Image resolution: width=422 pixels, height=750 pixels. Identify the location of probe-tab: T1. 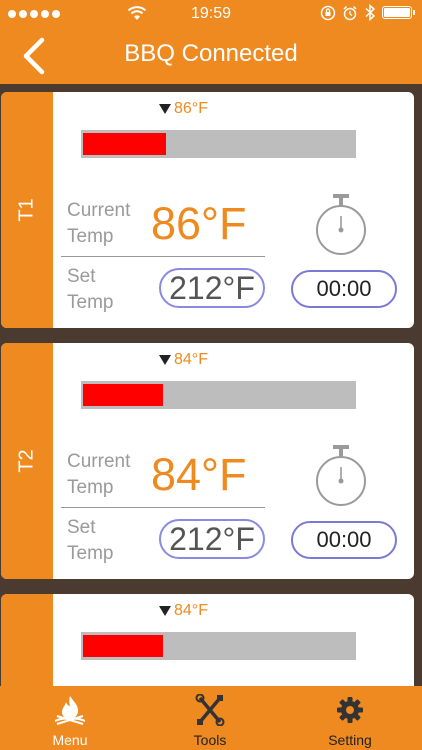
(27, 210).